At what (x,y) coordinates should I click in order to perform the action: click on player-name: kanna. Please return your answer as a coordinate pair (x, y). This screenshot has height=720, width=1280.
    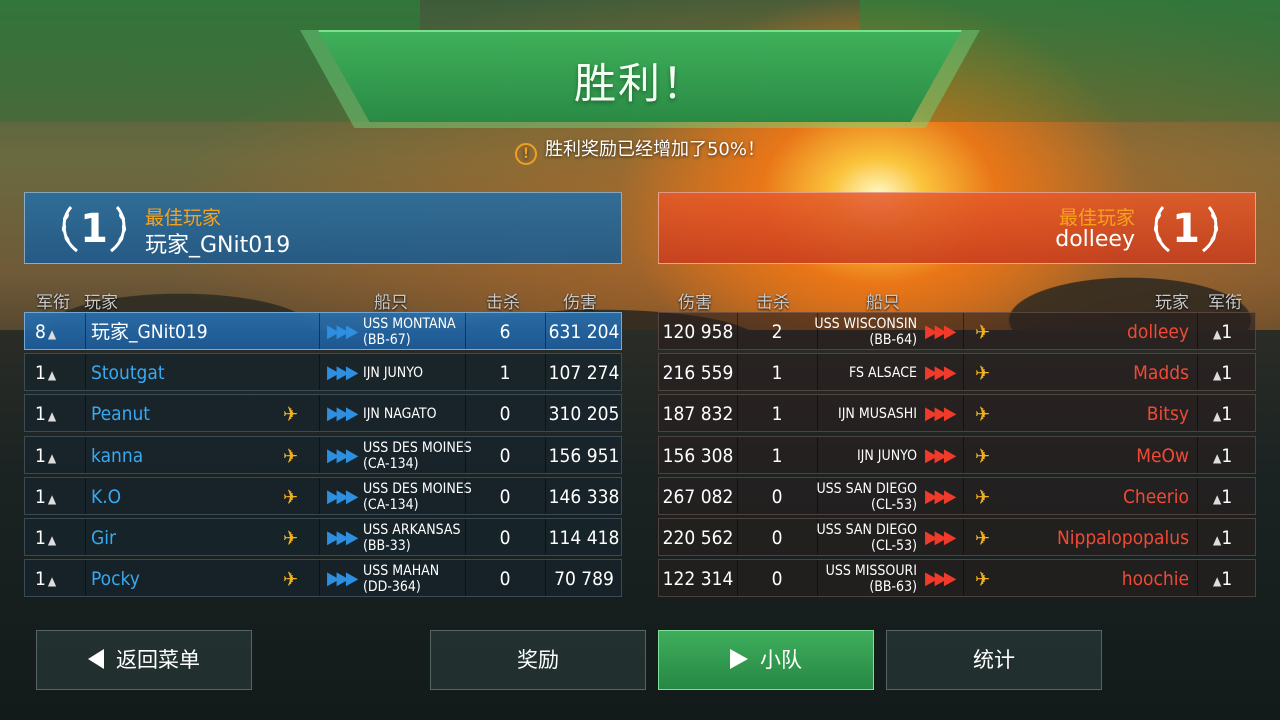
    Looking at the image, I should click on (117, 456).